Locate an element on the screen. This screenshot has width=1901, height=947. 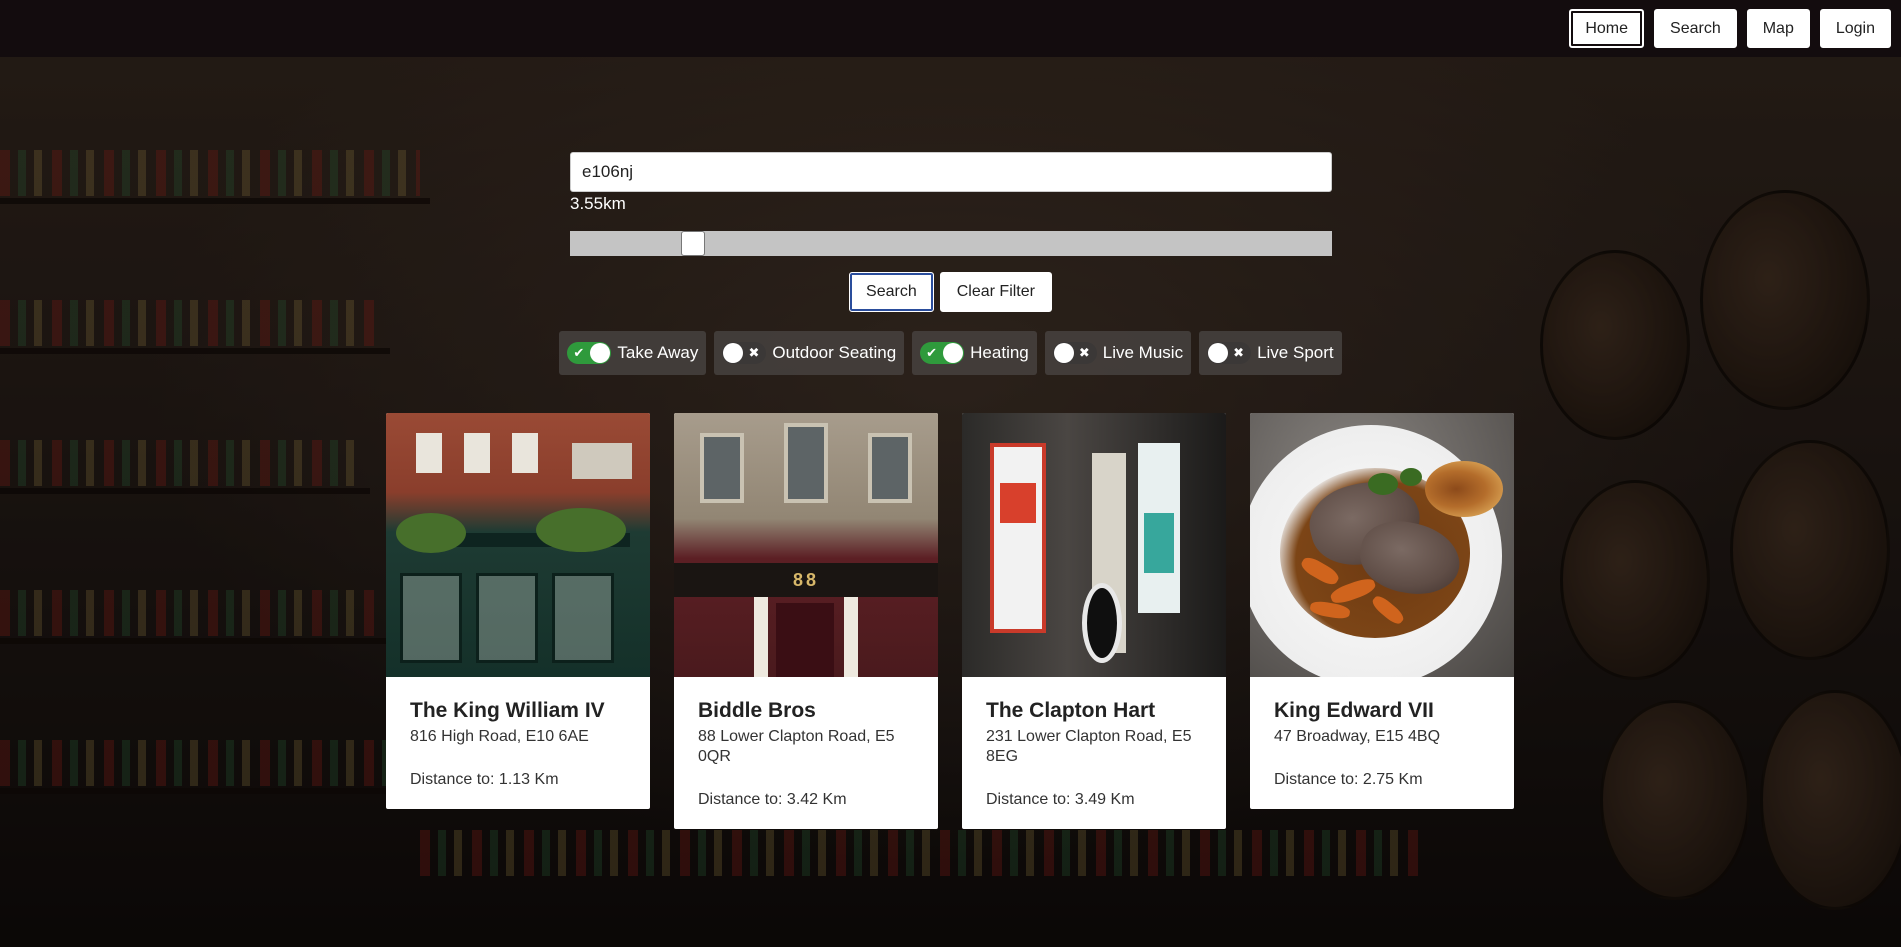
radius-slider is located at coordinates (951, 243).